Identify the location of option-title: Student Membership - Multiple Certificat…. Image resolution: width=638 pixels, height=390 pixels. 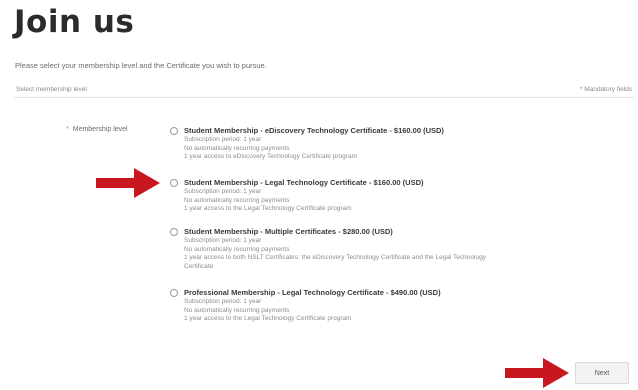
(288, 231).